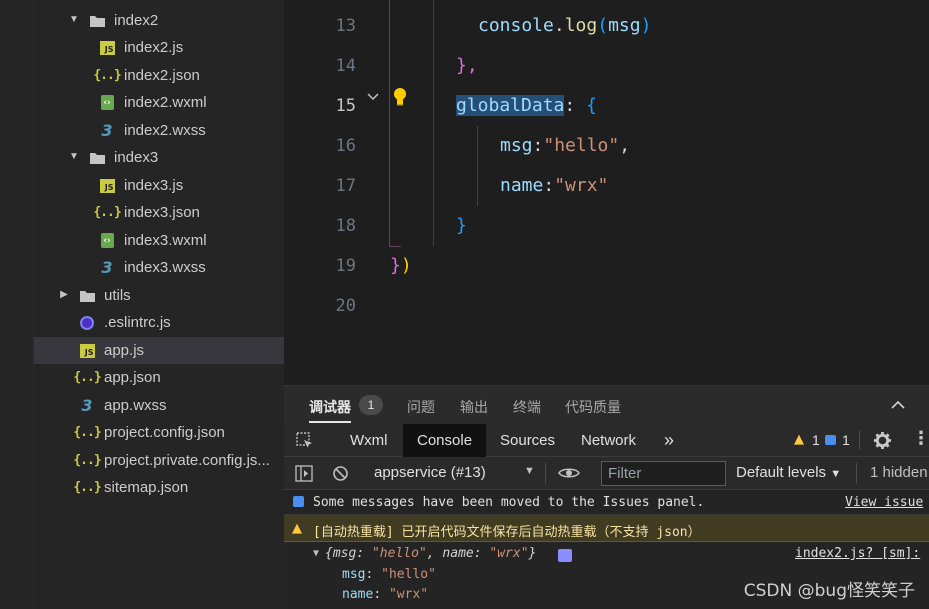  What do you see at coordinates (884, 502) in the screenshot?
I see `view-issues-link: View issue` at bounding box center [884, 502].